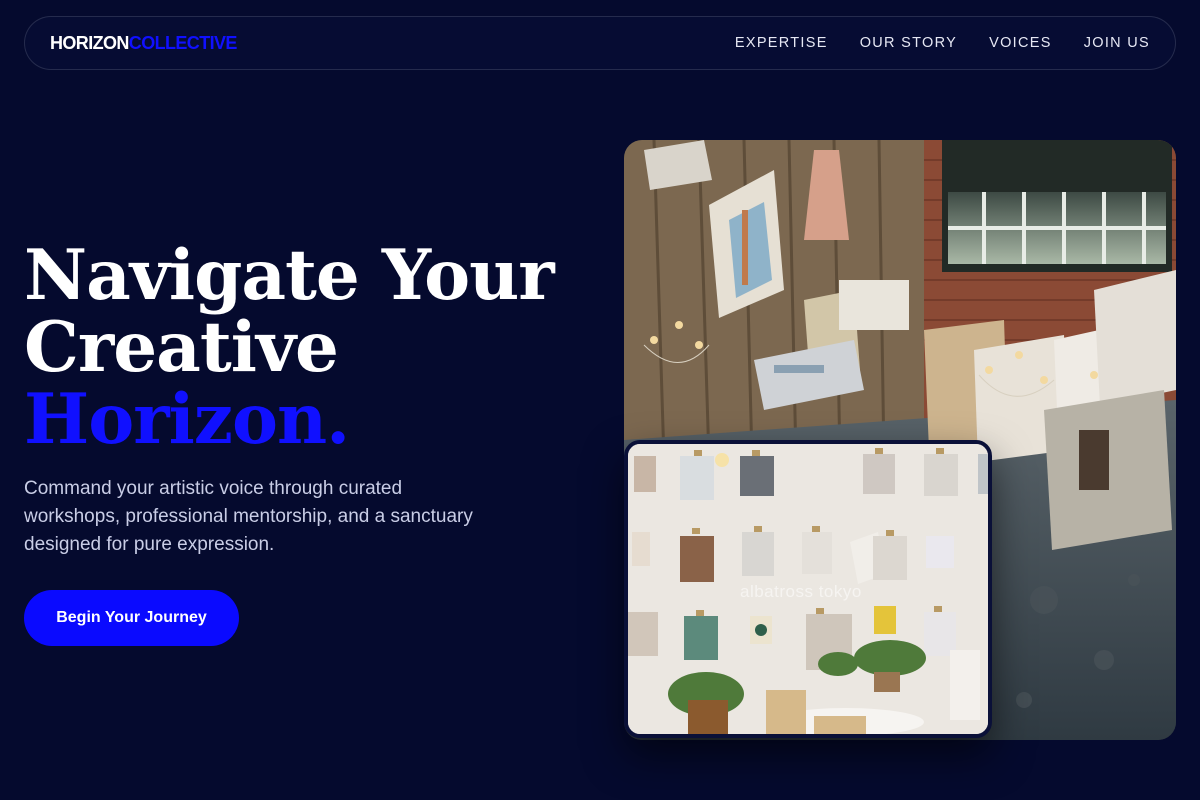 The image size is (1200, 800). I want to click on hero-headline: Navigate Your Creative Horizon., so click(304, 348).